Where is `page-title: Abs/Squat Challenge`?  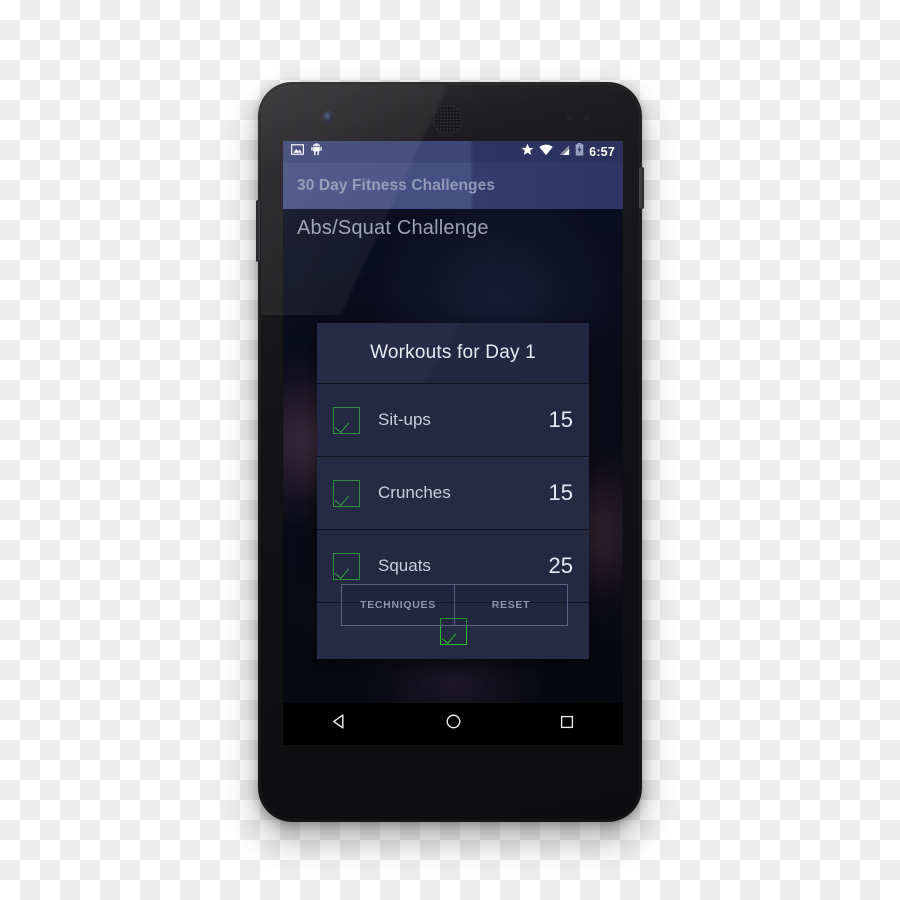 page-title: Abs/Squat Challenge is located at coordinates (393, 228).